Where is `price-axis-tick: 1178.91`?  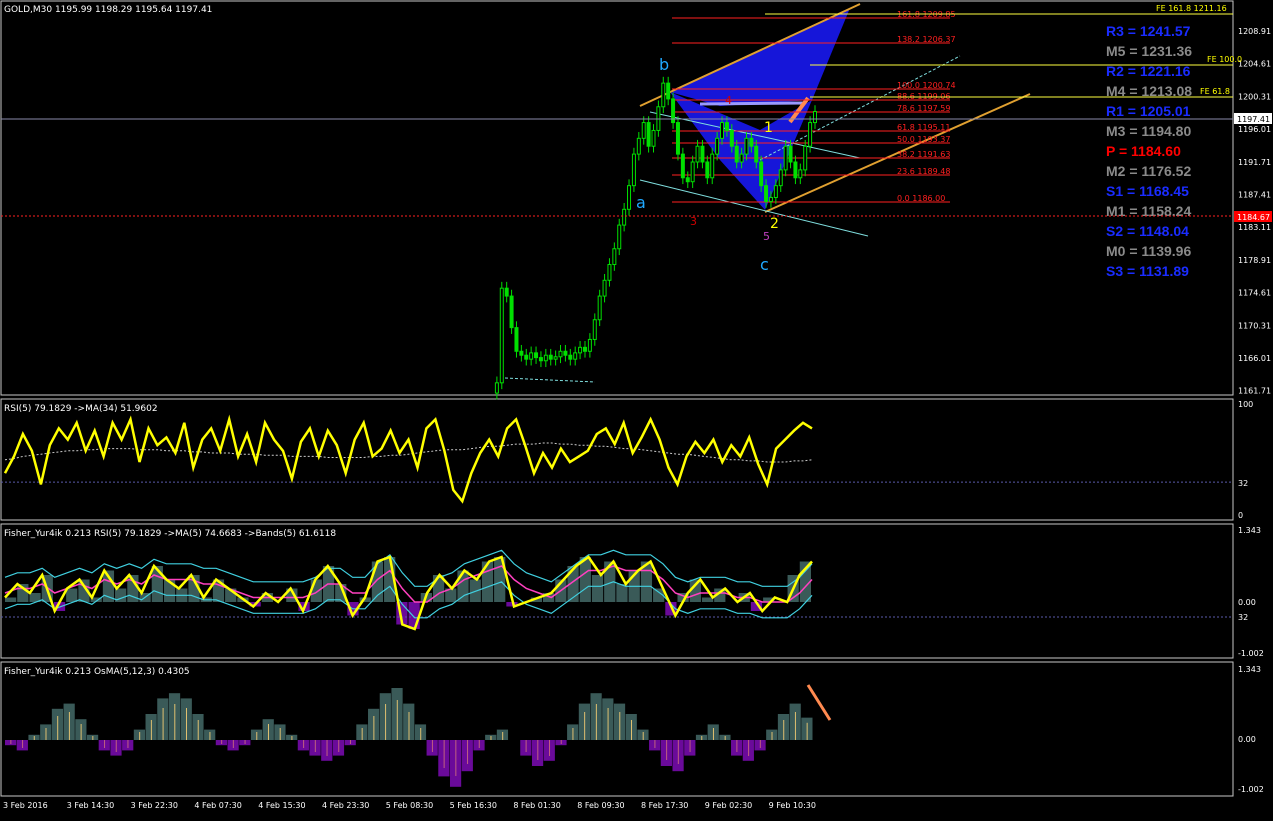
price-axis-tick: 1178.91 is located at coordinates (1254, 260).